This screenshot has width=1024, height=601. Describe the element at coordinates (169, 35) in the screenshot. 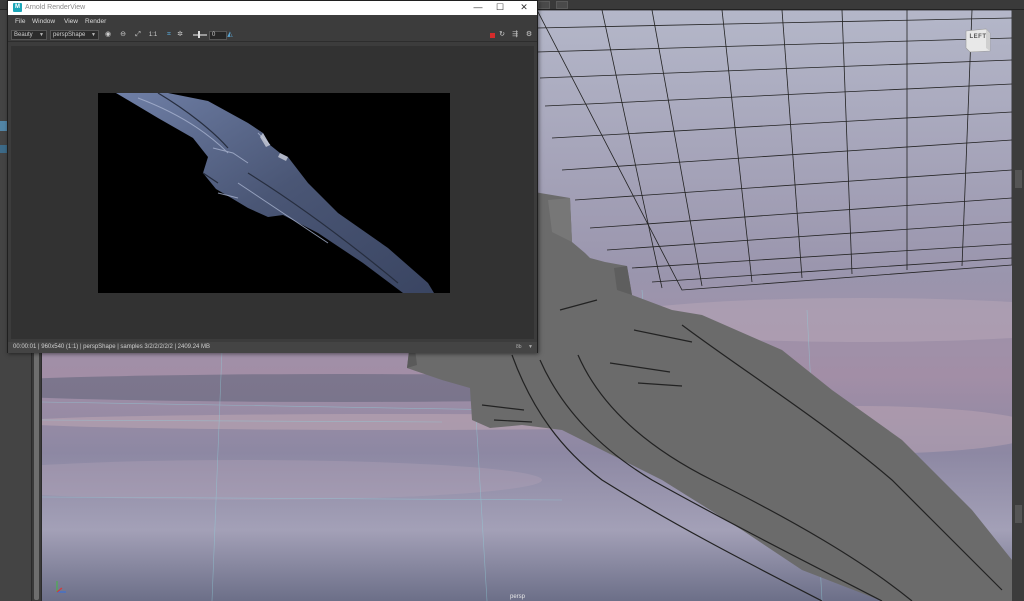

I see `crop-icon: ⌗` at that location.